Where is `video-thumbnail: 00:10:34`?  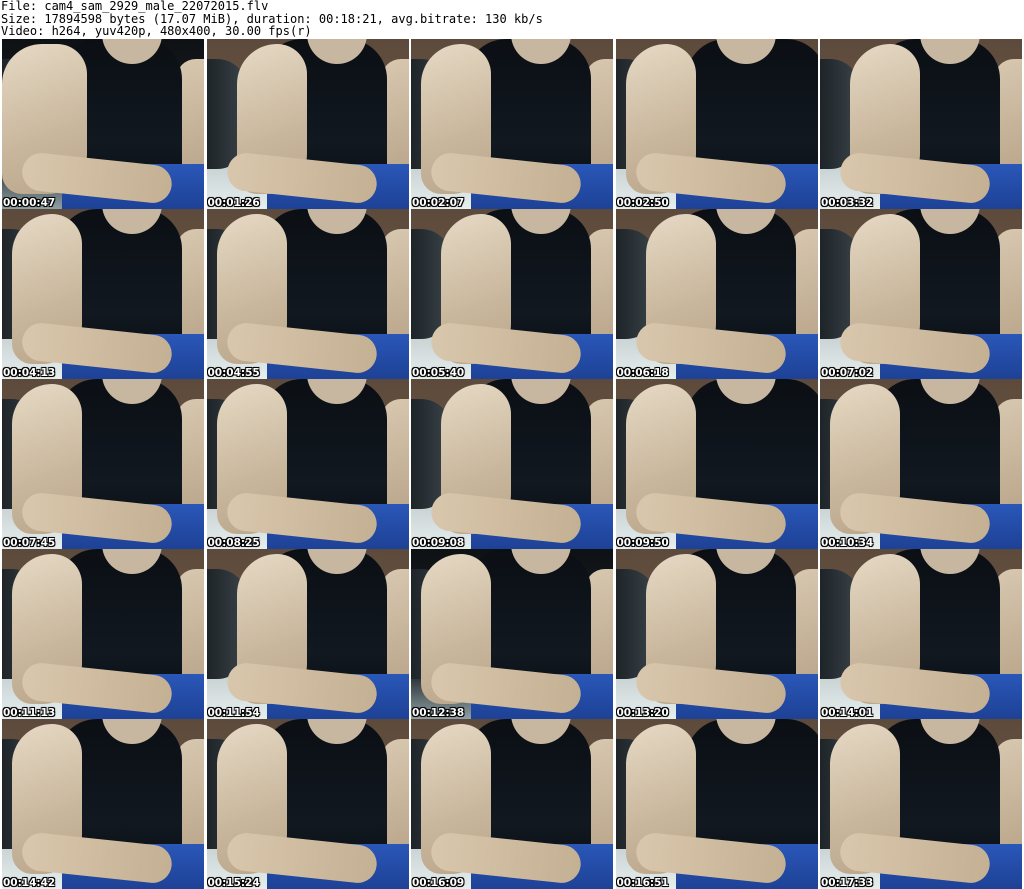 video-thumbnail: 00:10:34 is located at coordinates (921, 464).